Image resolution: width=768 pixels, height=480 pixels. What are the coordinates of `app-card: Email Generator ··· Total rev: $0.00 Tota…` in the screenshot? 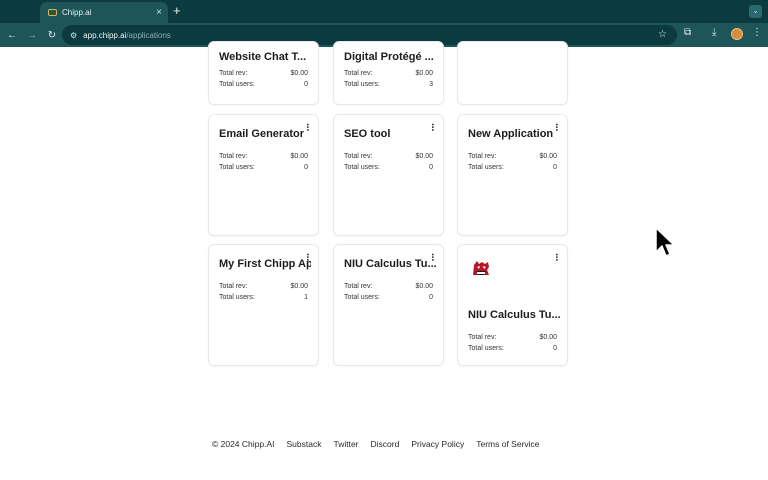 It's located at (263, 175).